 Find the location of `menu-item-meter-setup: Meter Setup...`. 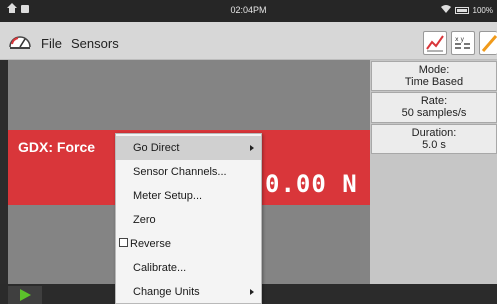

menu-item-meter-setup: Meter Setup... is located at coordinates (188, 196).